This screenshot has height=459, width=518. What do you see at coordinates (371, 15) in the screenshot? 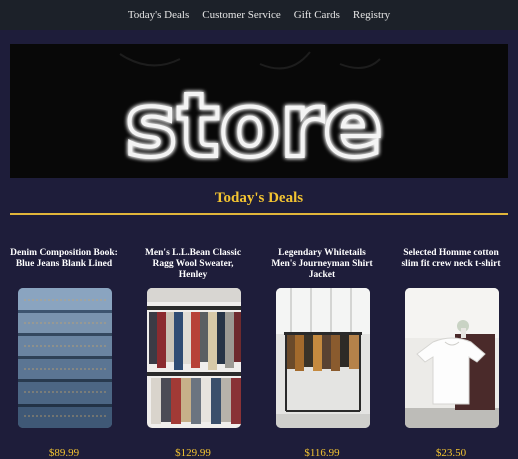
I see `nav-link-registry: Registry` at bounding box center [371, 15].